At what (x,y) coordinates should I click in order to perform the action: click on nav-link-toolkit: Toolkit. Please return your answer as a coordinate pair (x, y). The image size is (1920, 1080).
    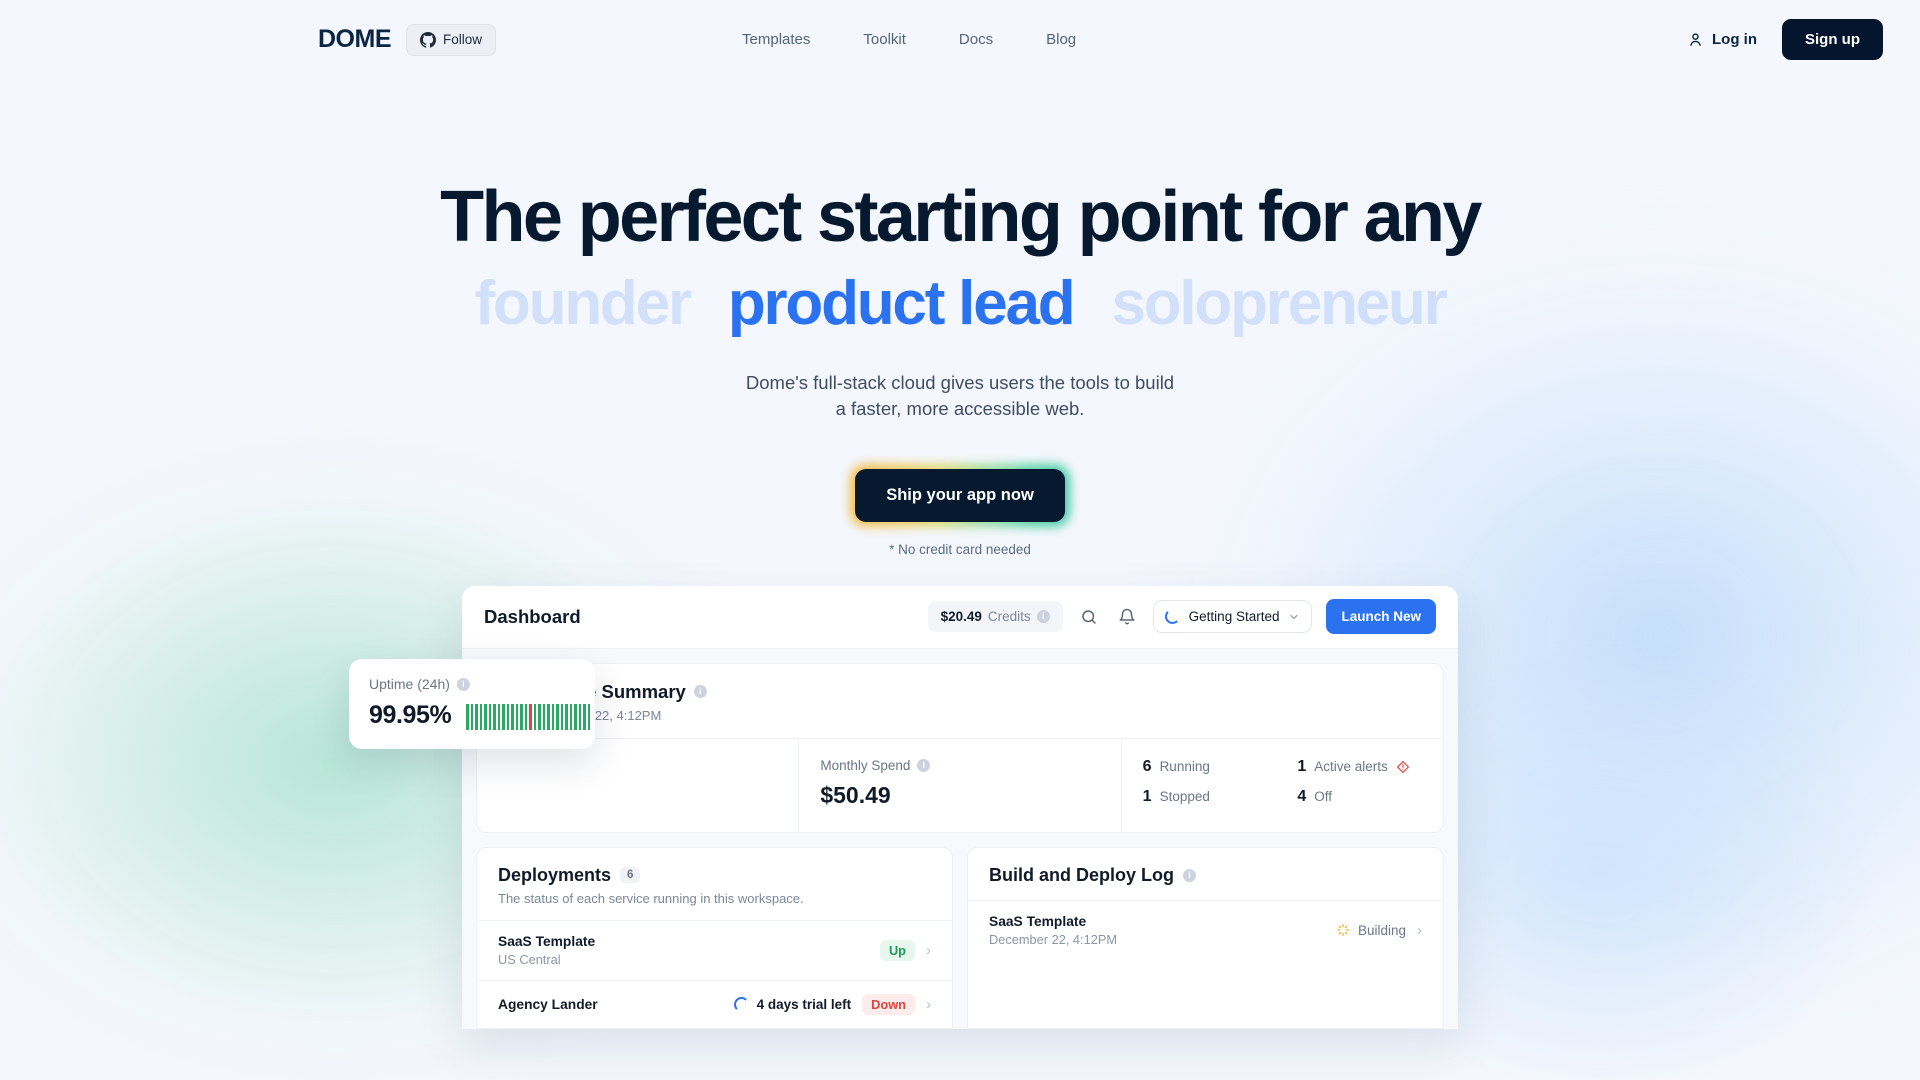
    Looking at the image, I should click on (884, 39).